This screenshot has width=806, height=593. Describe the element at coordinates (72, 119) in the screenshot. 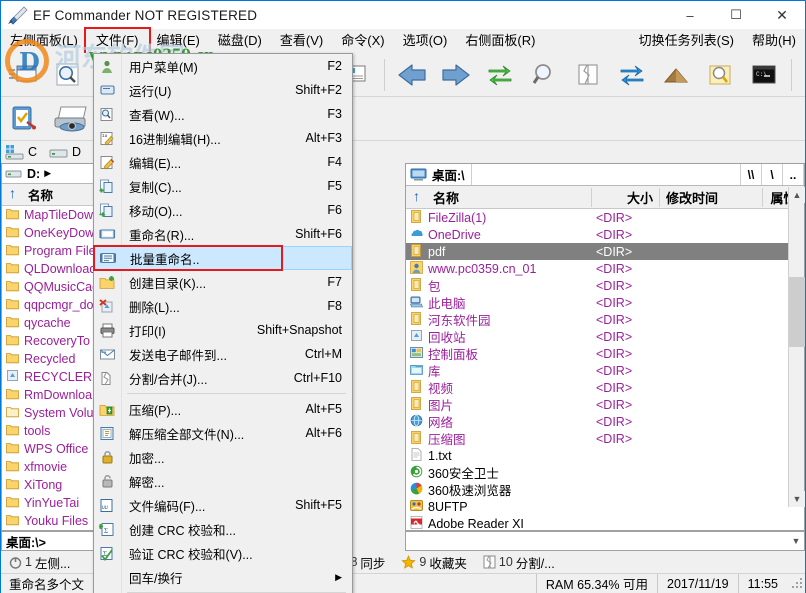

I see `printer-scanner-icon` at that location.